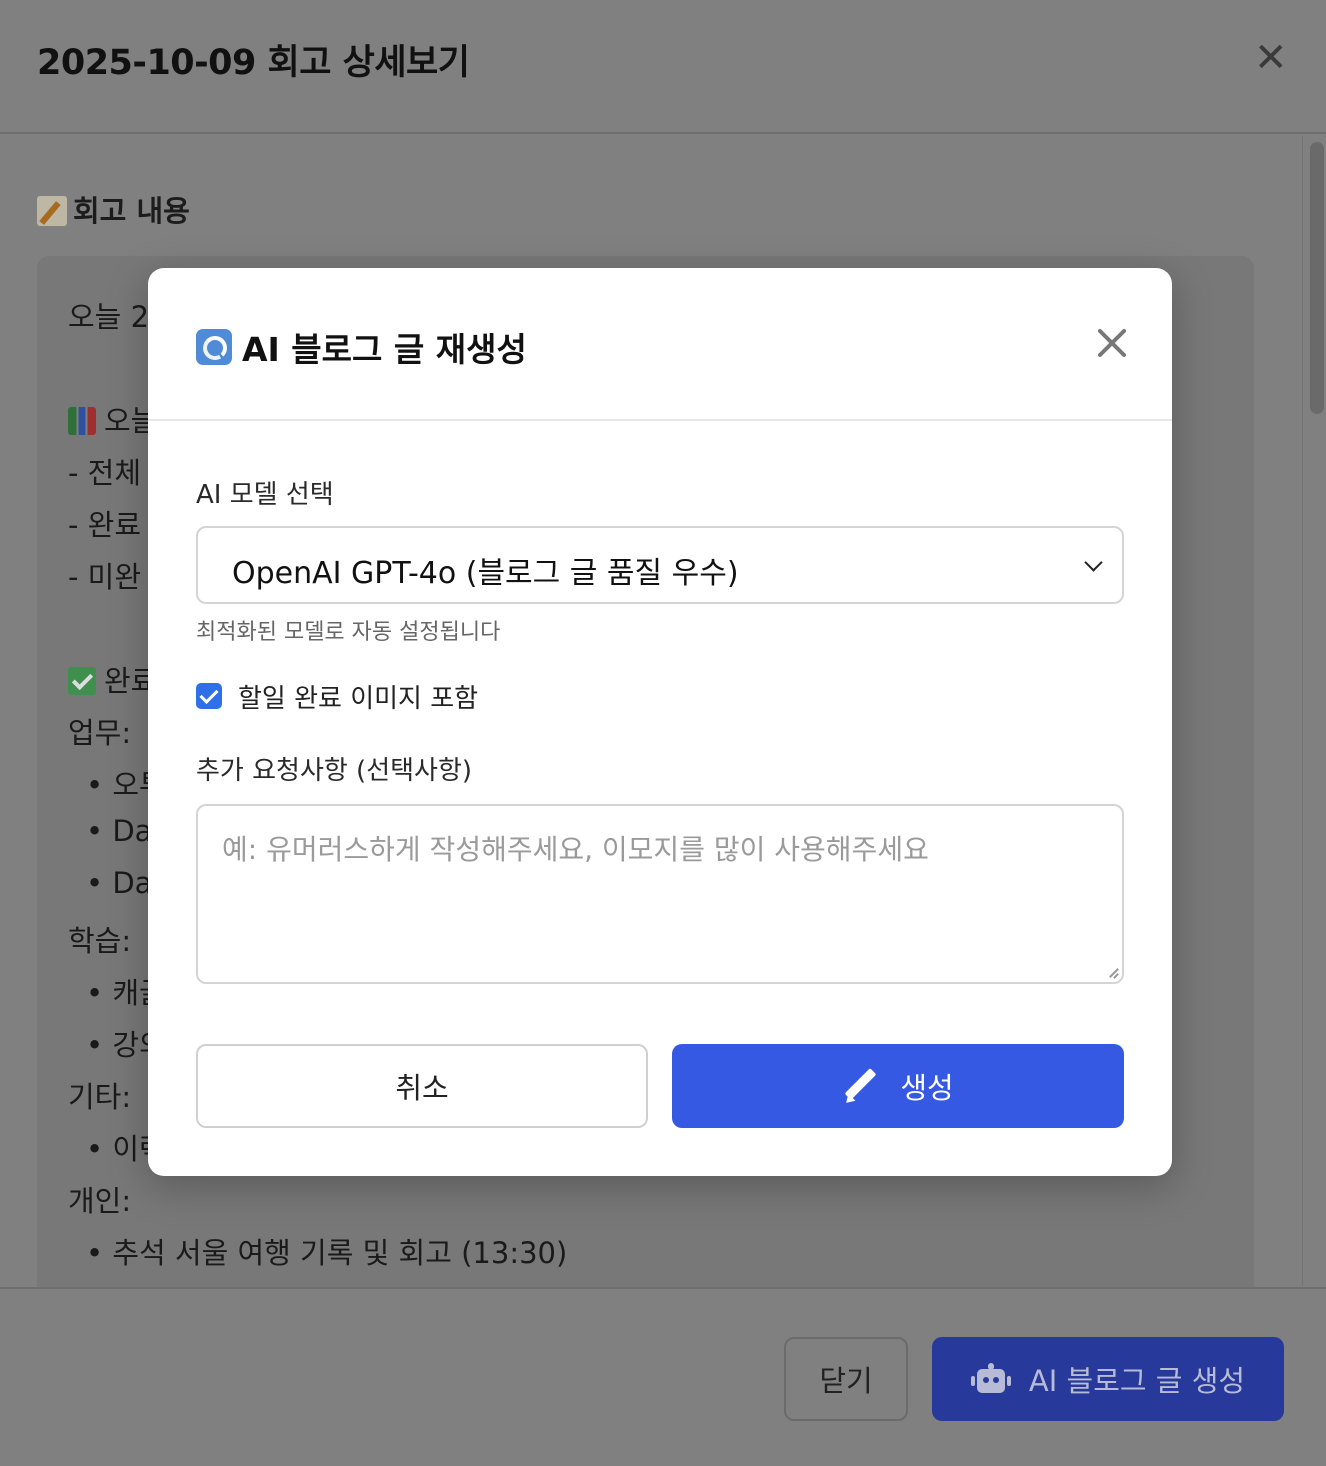 This screenshot has height=1466, width=1326. I want to click on detail-header: 2025-10-09 회고 상세보기 ✕, so click(663, 67).